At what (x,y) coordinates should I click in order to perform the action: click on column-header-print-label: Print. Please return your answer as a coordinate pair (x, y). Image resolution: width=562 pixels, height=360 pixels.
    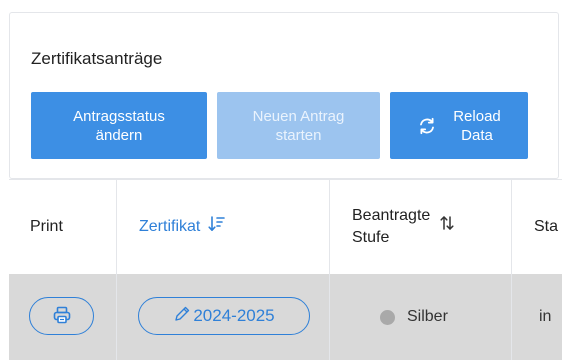
    Looking at the image, I should click on (46, 226).